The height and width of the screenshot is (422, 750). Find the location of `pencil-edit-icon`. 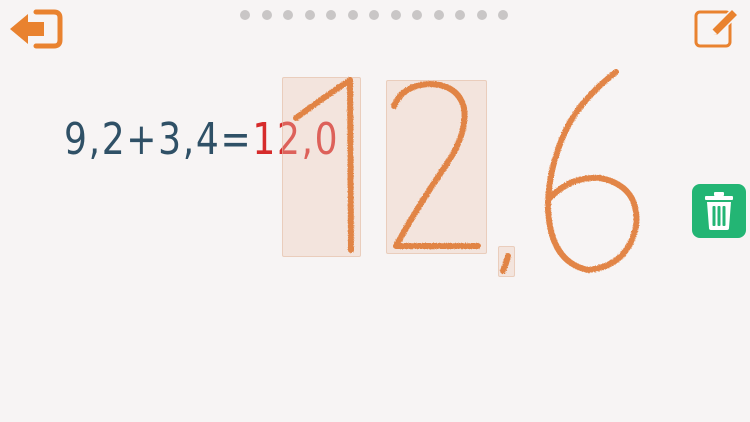

pencil-edit-icon is located at coordinates (717, 27).